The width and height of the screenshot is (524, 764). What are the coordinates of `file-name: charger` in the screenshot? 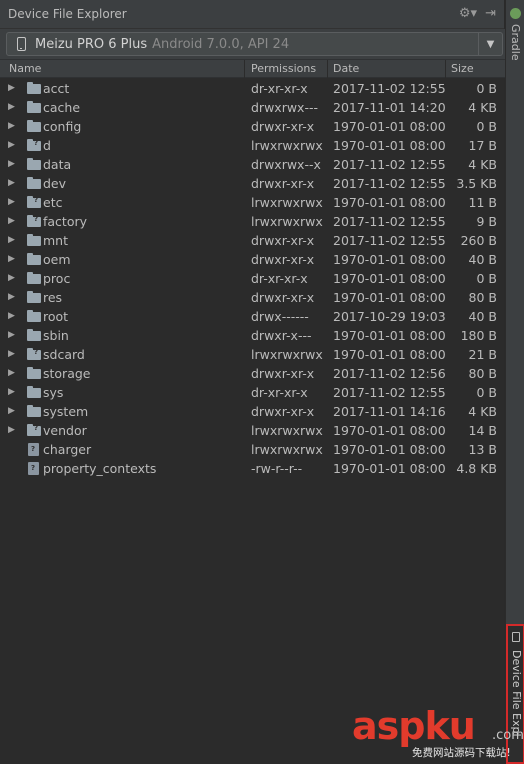 It's located at (67, 449).